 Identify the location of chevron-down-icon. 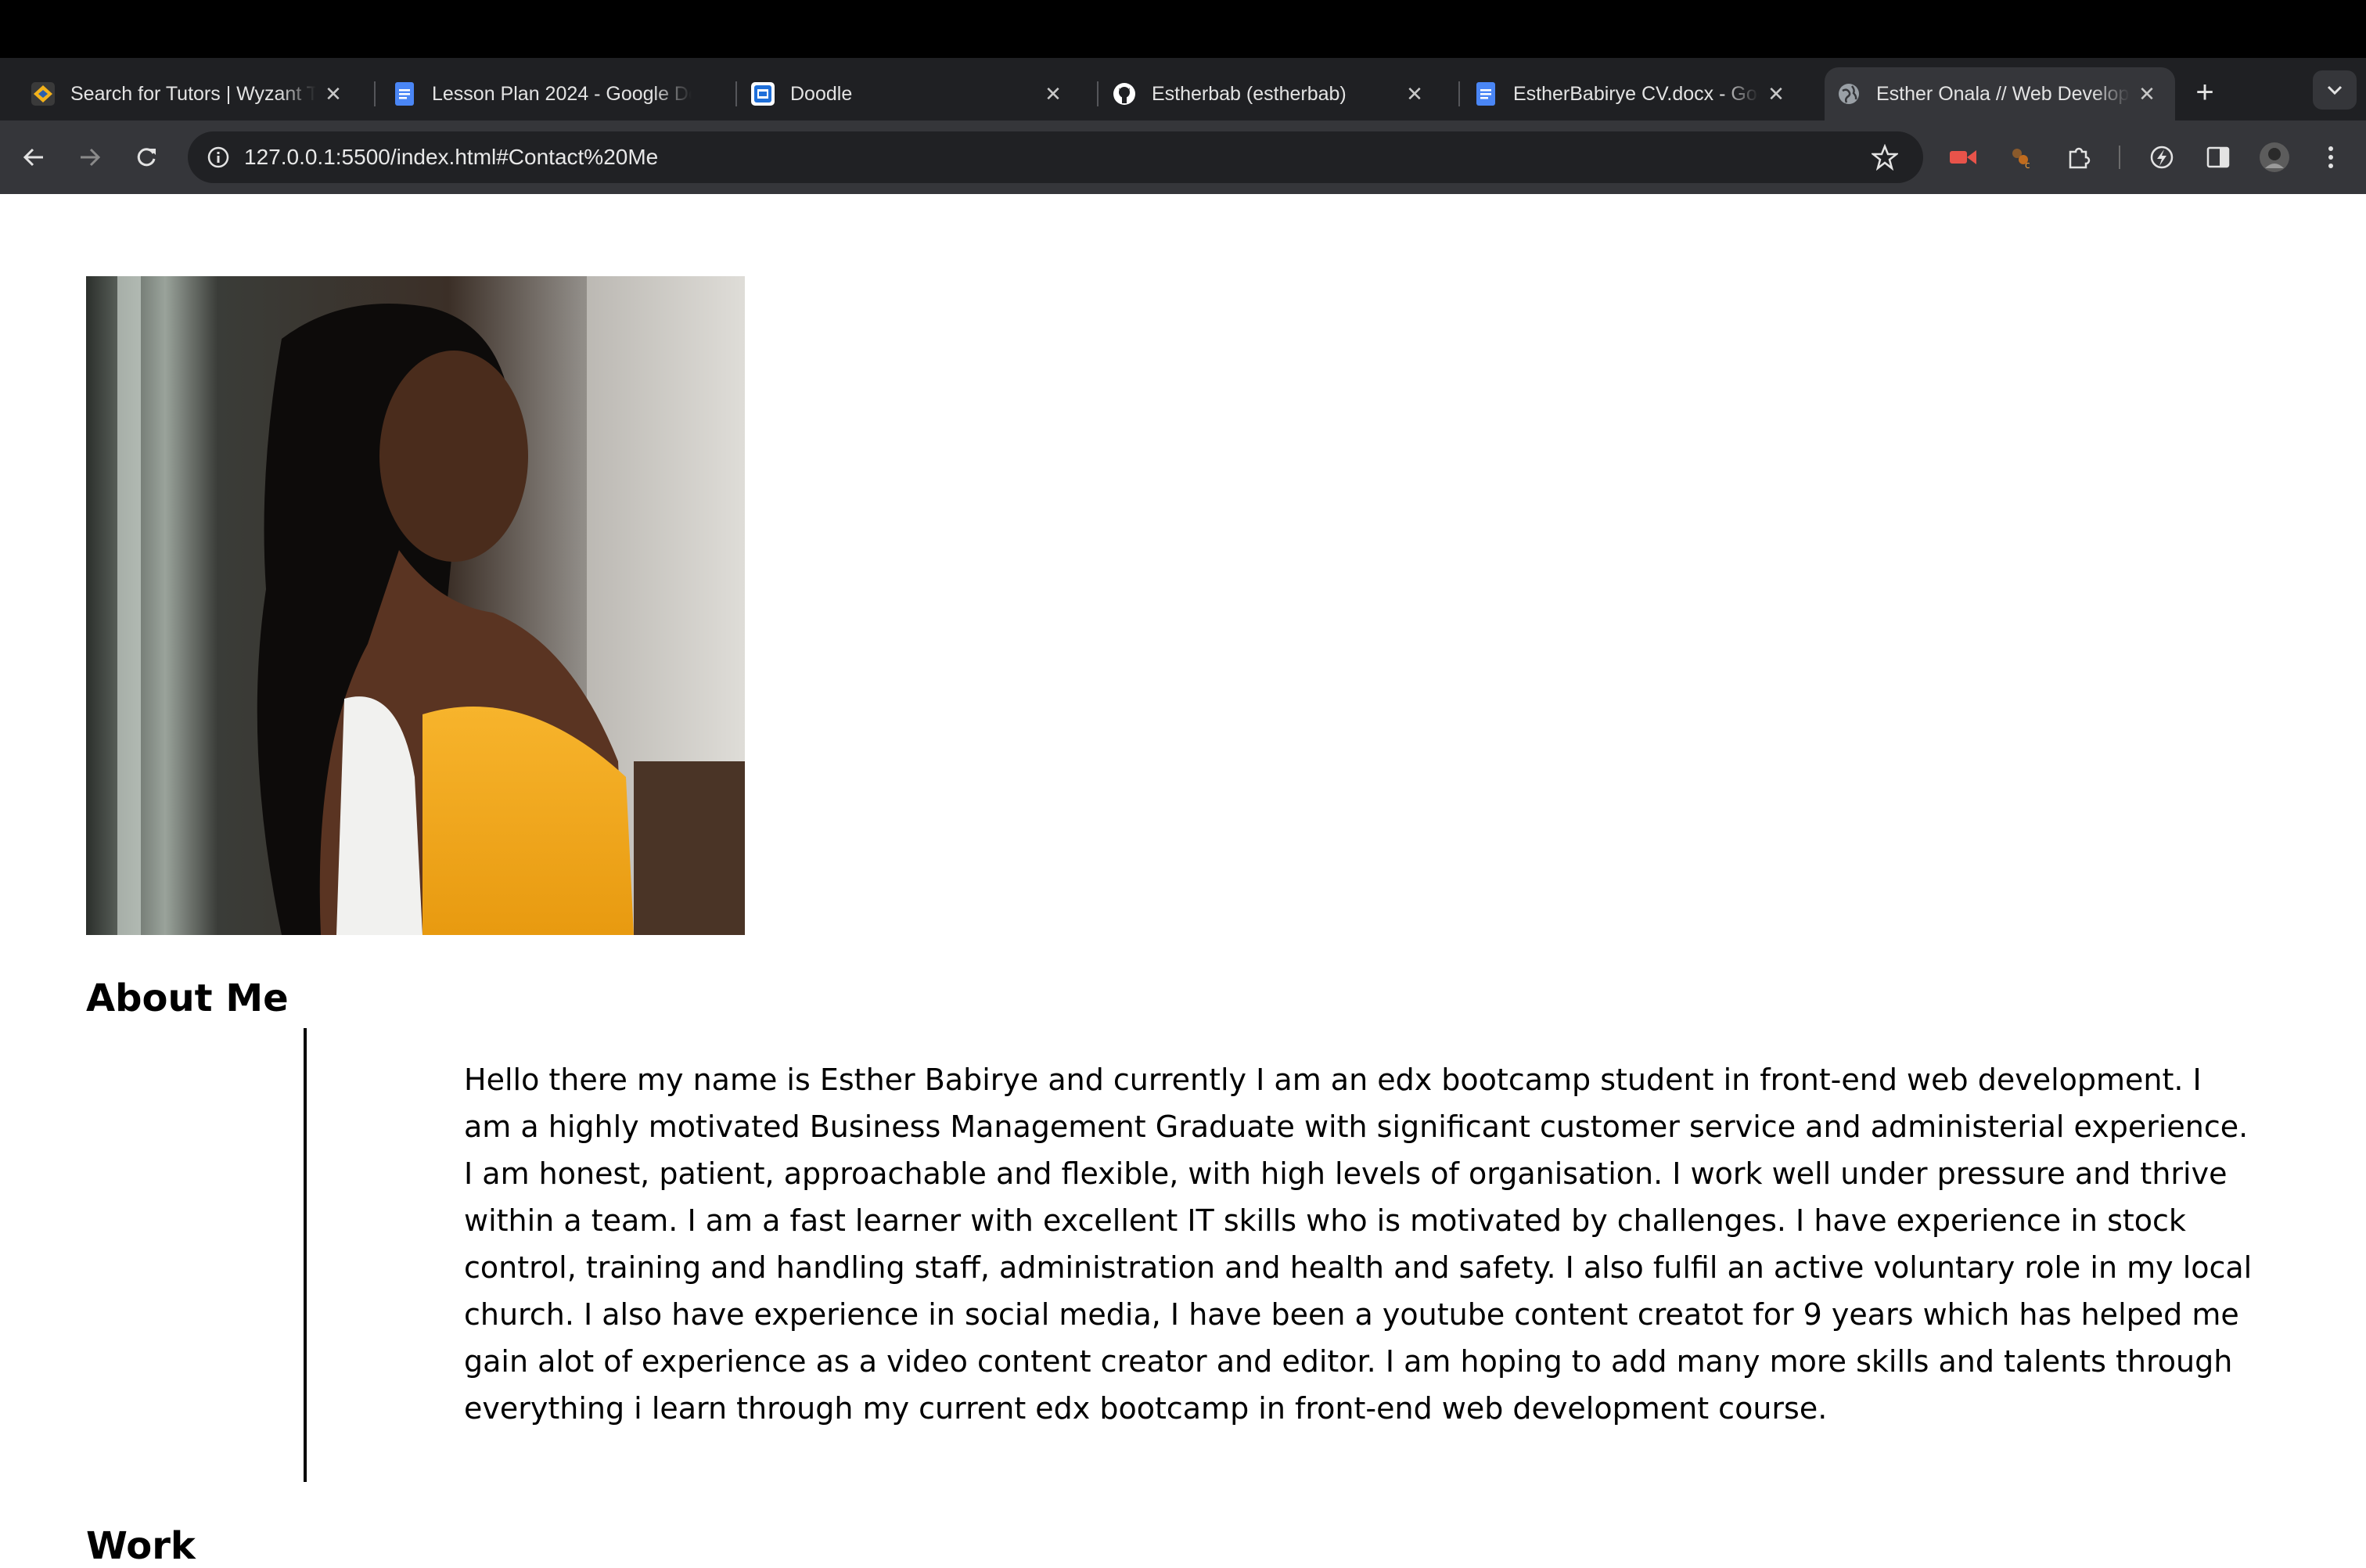
(2335, 90).